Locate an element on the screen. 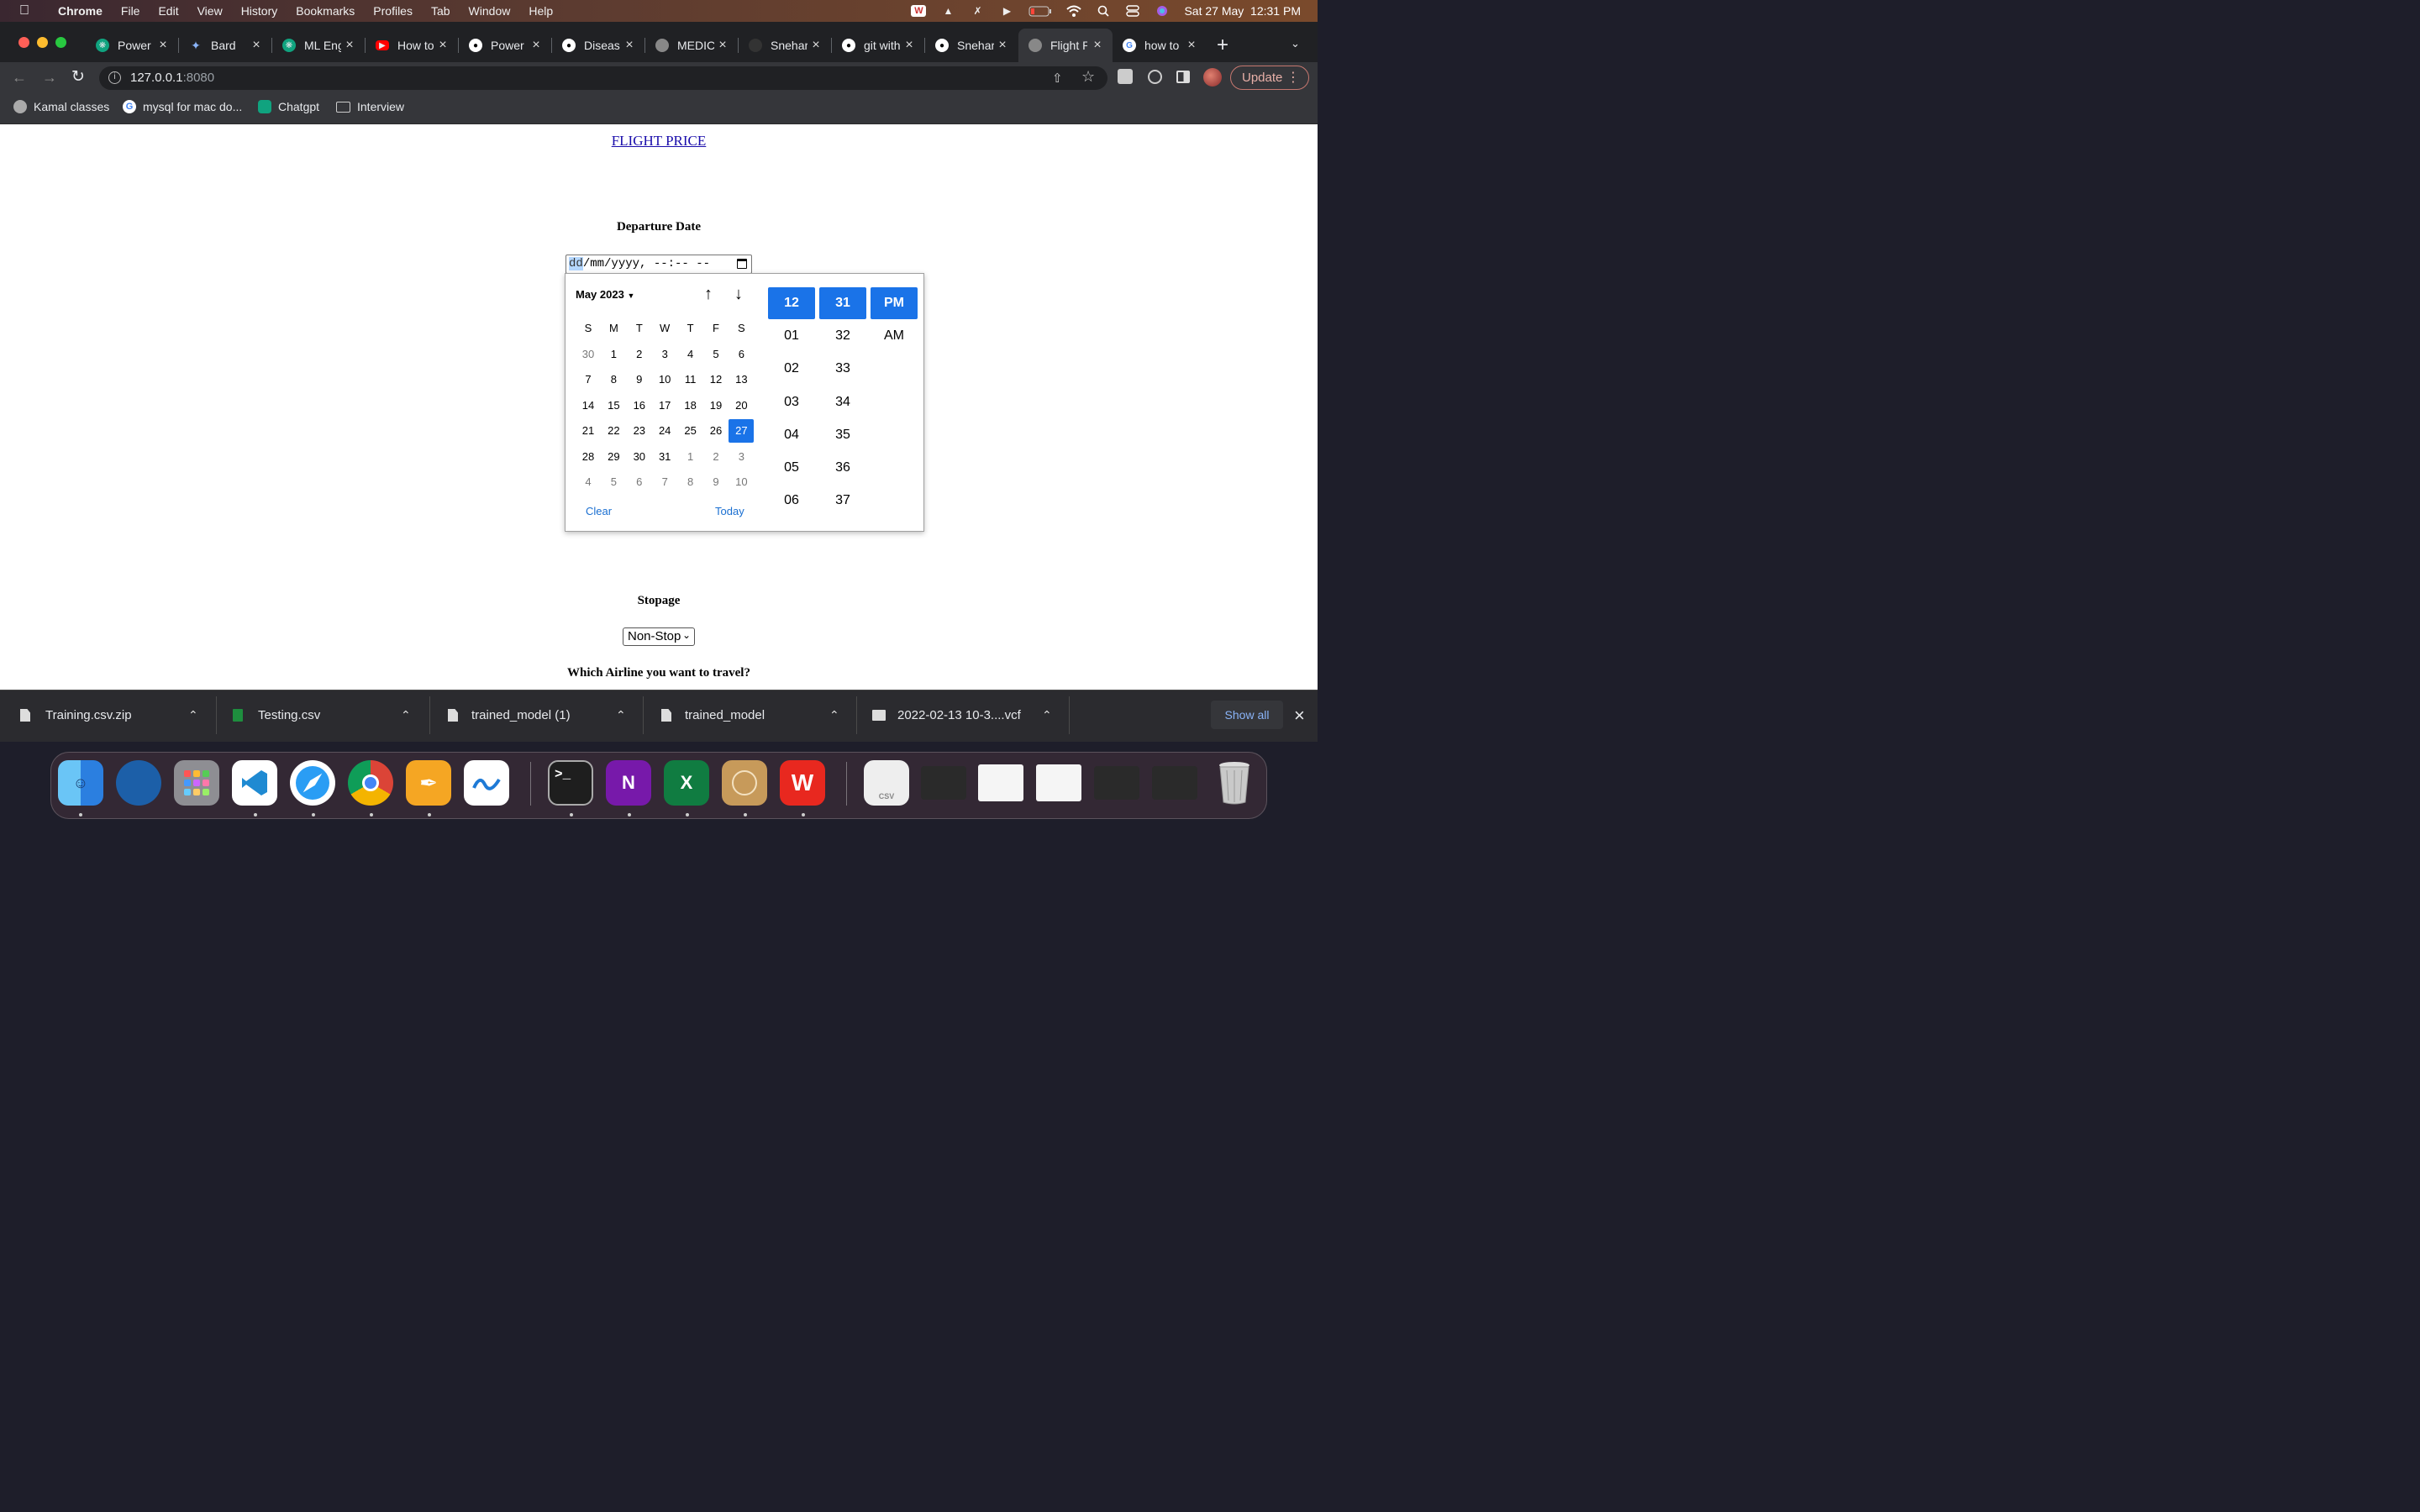 This screenshot has width=2420, height=1512. side-panel-icon is located at coordinates (1183, 77).